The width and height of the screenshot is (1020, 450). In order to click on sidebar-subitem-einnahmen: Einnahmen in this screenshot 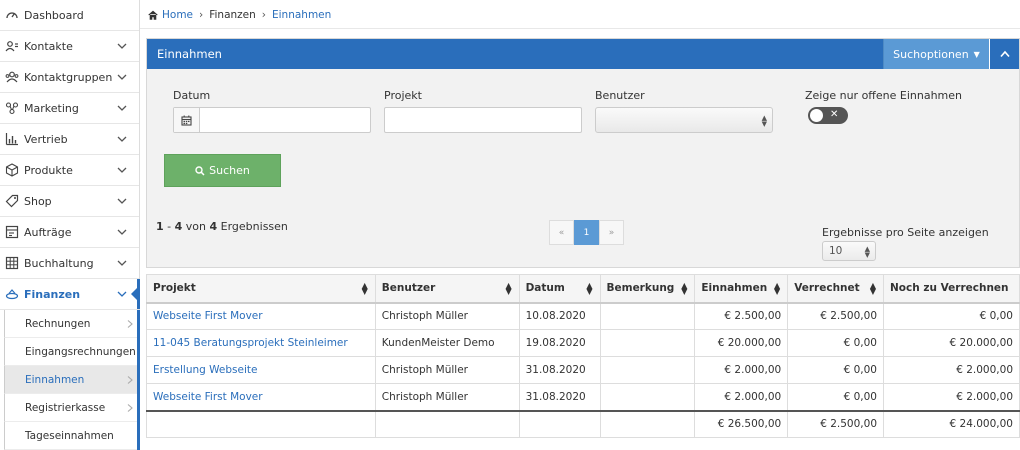, I will do `click(70, 380)`.